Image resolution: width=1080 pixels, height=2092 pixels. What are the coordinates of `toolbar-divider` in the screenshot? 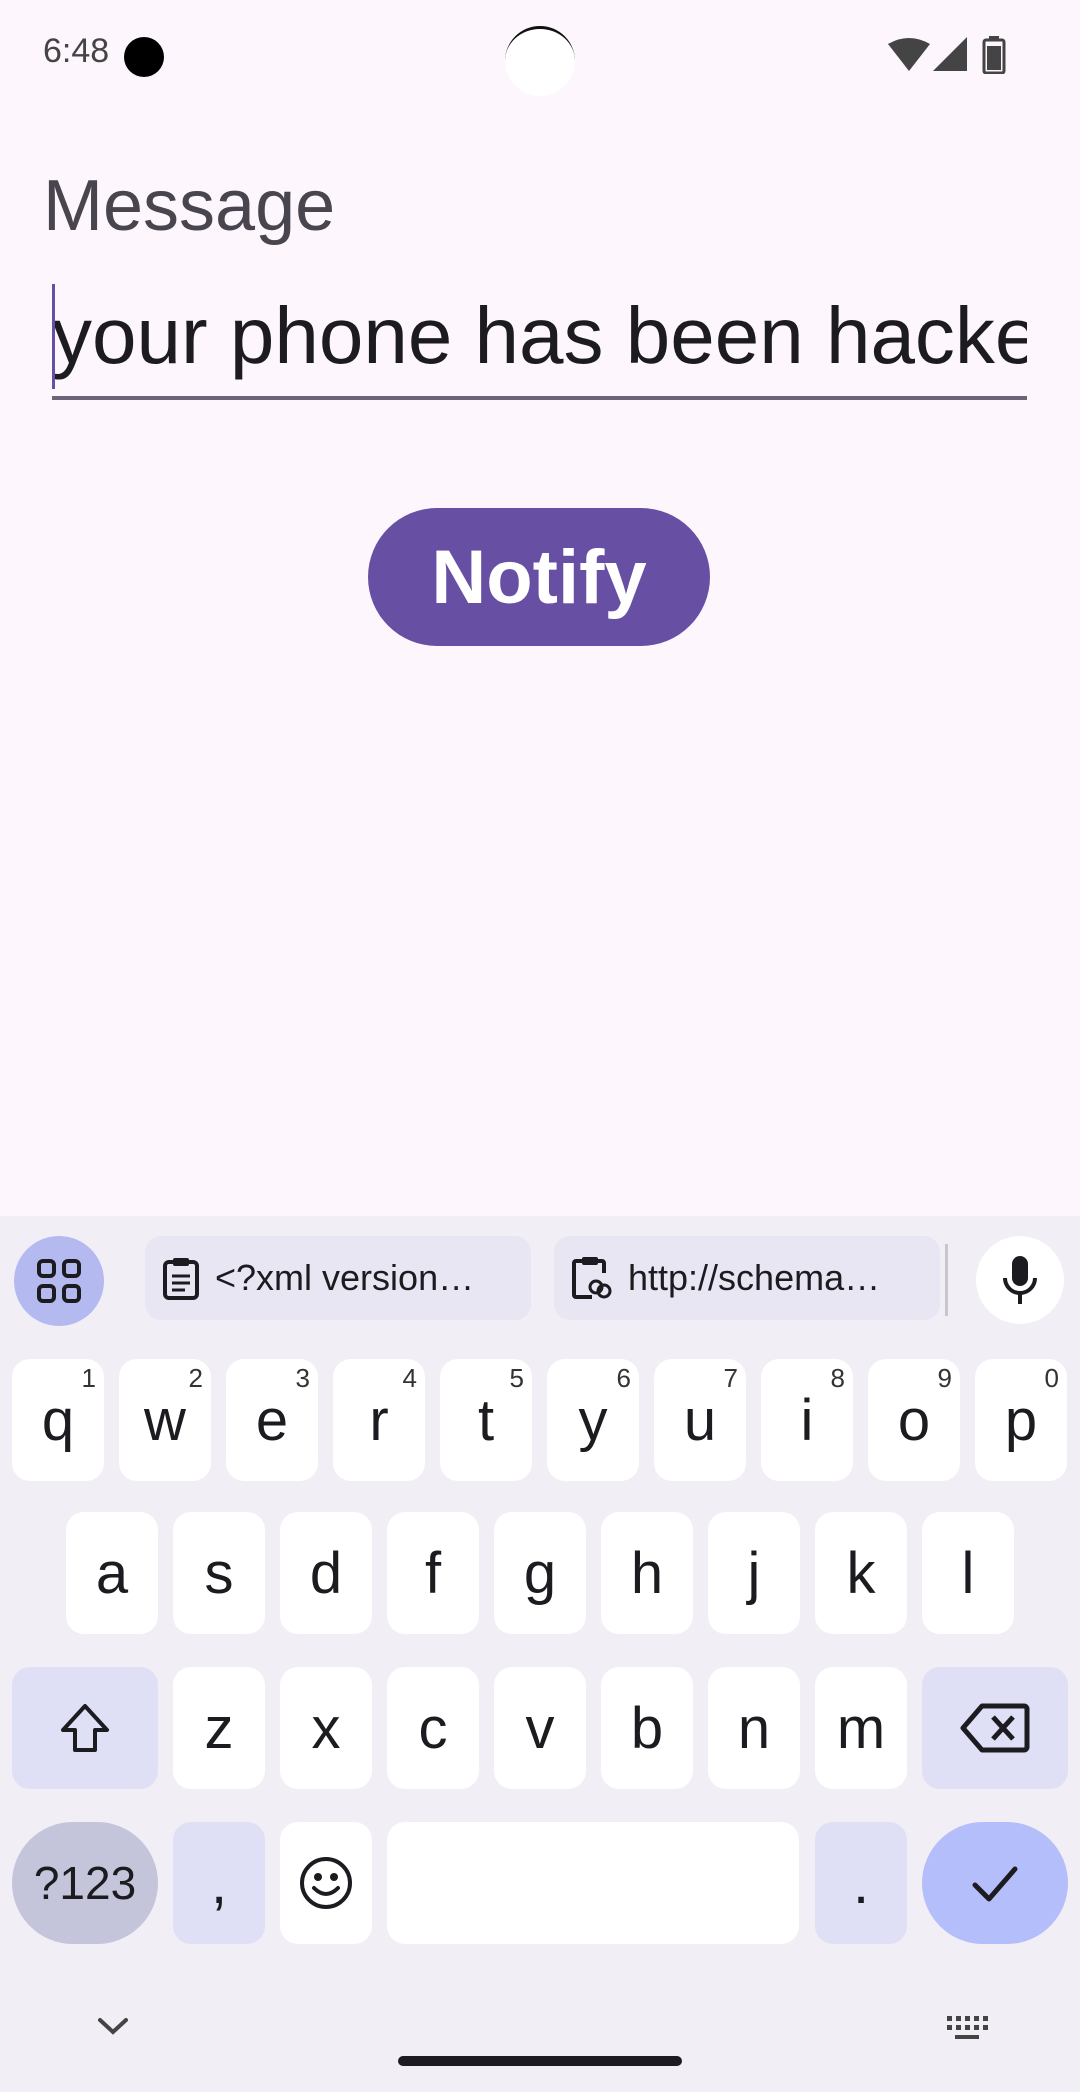 It's located at (946, 1280).